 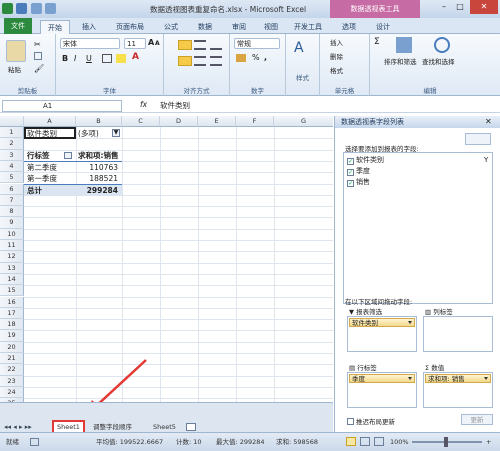 What do you see at coordinates (400, 61) in the screenshot?
I see `sort-filter-label: 排序和筛选` at bounding box center [400, 61].